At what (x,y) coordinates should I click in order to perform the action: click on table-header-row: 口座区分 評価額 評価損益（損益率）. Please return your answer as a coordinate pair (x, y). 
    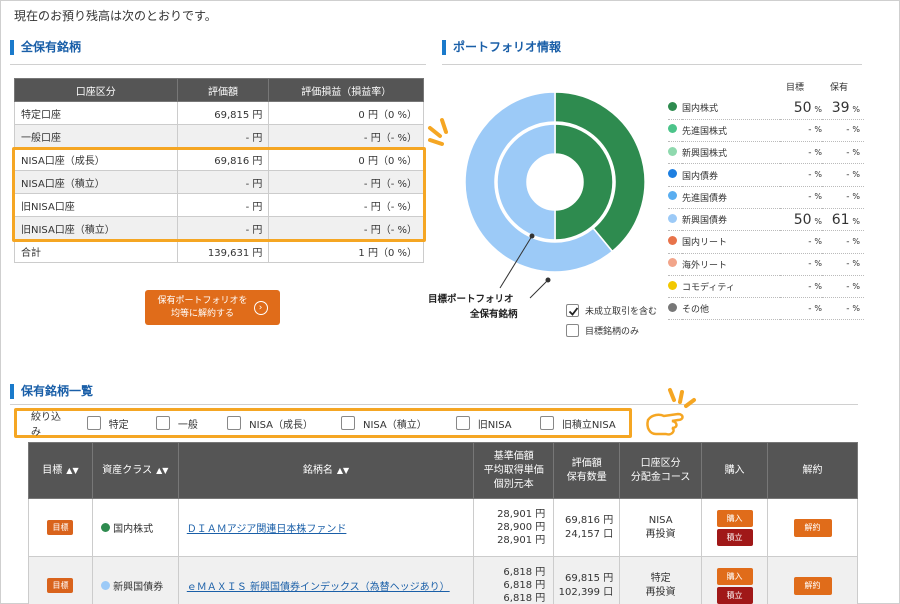
    Looking at the image, I should click on (219, 90).